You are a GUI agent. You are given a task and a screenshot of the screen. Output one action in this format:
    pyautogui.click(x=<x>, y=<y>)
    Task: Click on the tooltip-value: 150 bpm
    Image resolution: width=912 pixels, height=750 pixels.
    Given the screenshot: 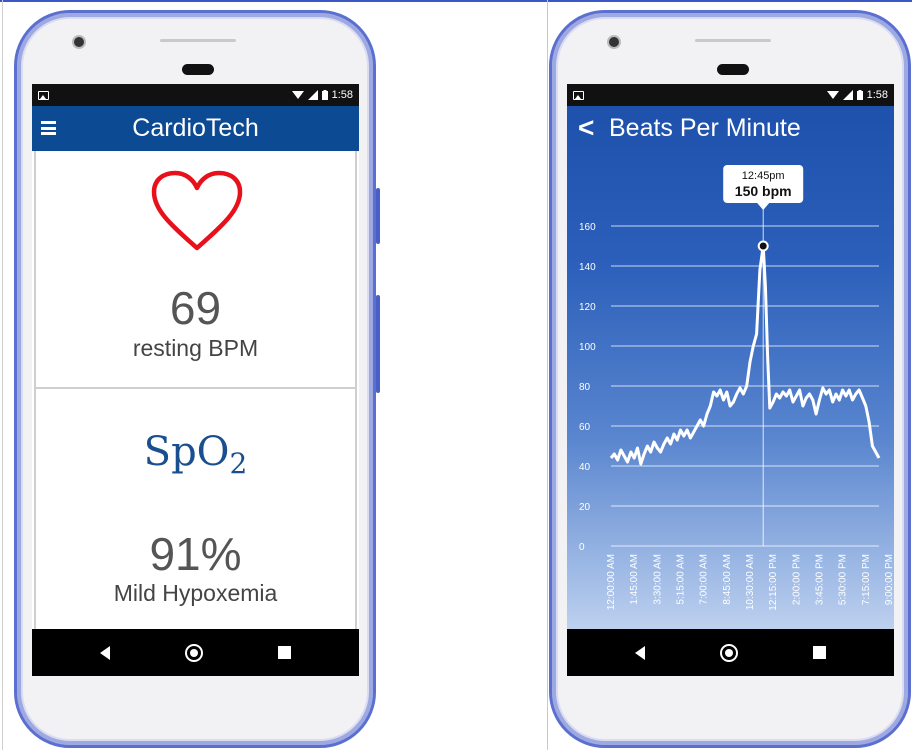 What is the action you would take?
    pyautogui.click(x=763, y=191)
    